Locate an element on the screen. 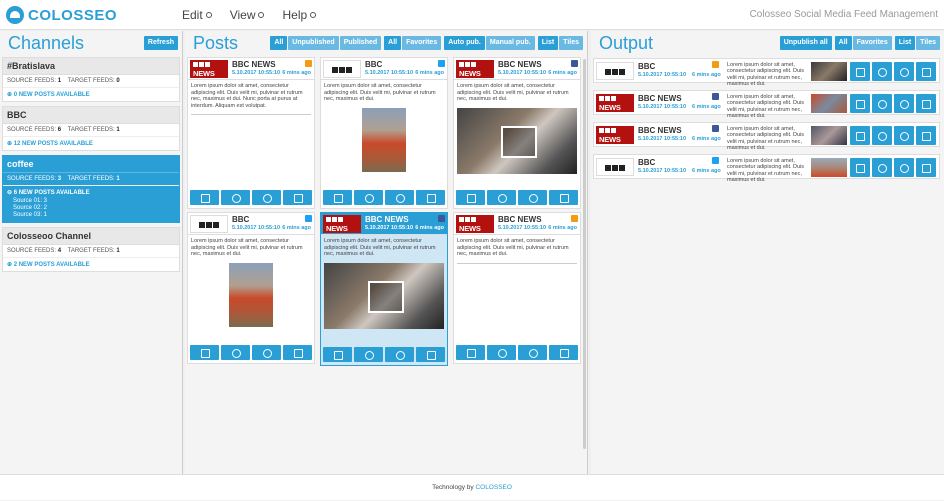 The width and height of the screenshot is (944, 501). footer-brand-link: COLOSSEO is located at coordinates (493, 487).